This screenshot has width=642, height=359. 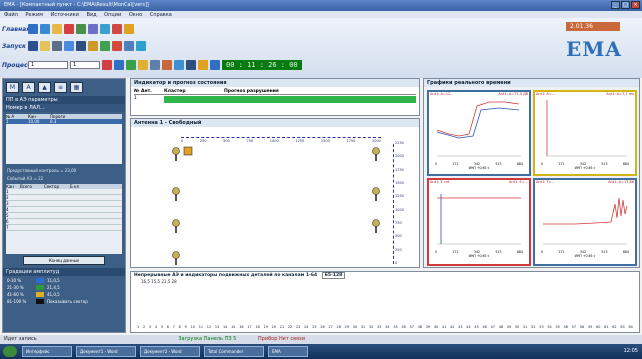 I want to click on logo-time: 2.01.36, so click(x=593, y=26).